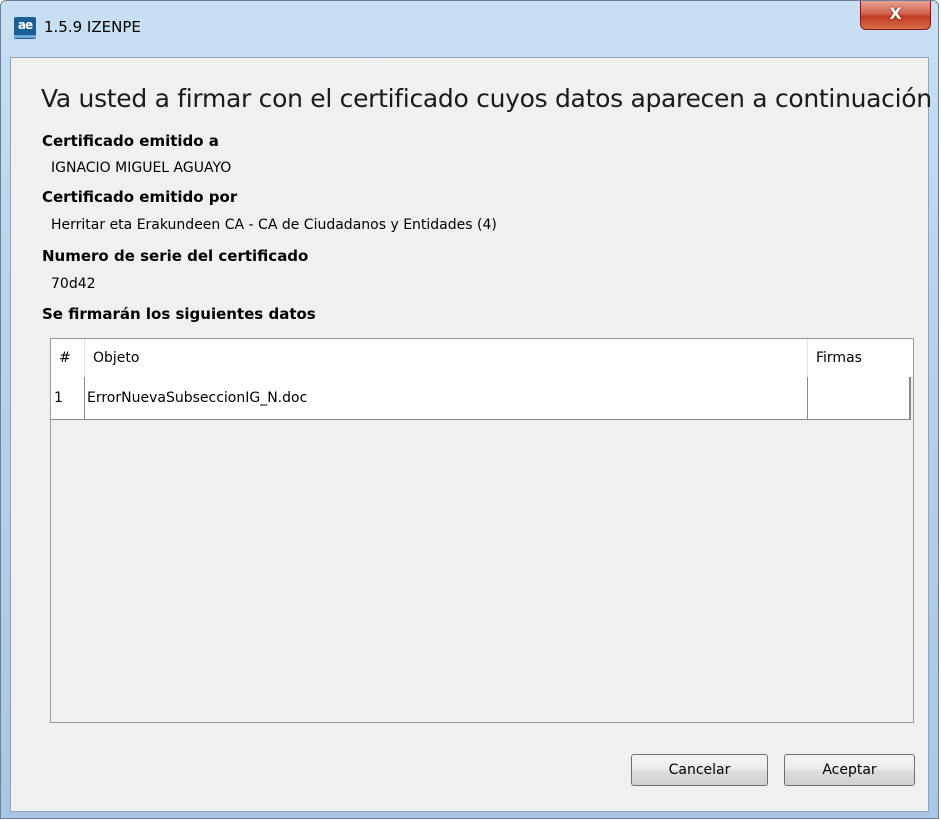  Describe the element at coordinates (73, 284) in the screenshot. I see `serial-value: 70d42` at that location.